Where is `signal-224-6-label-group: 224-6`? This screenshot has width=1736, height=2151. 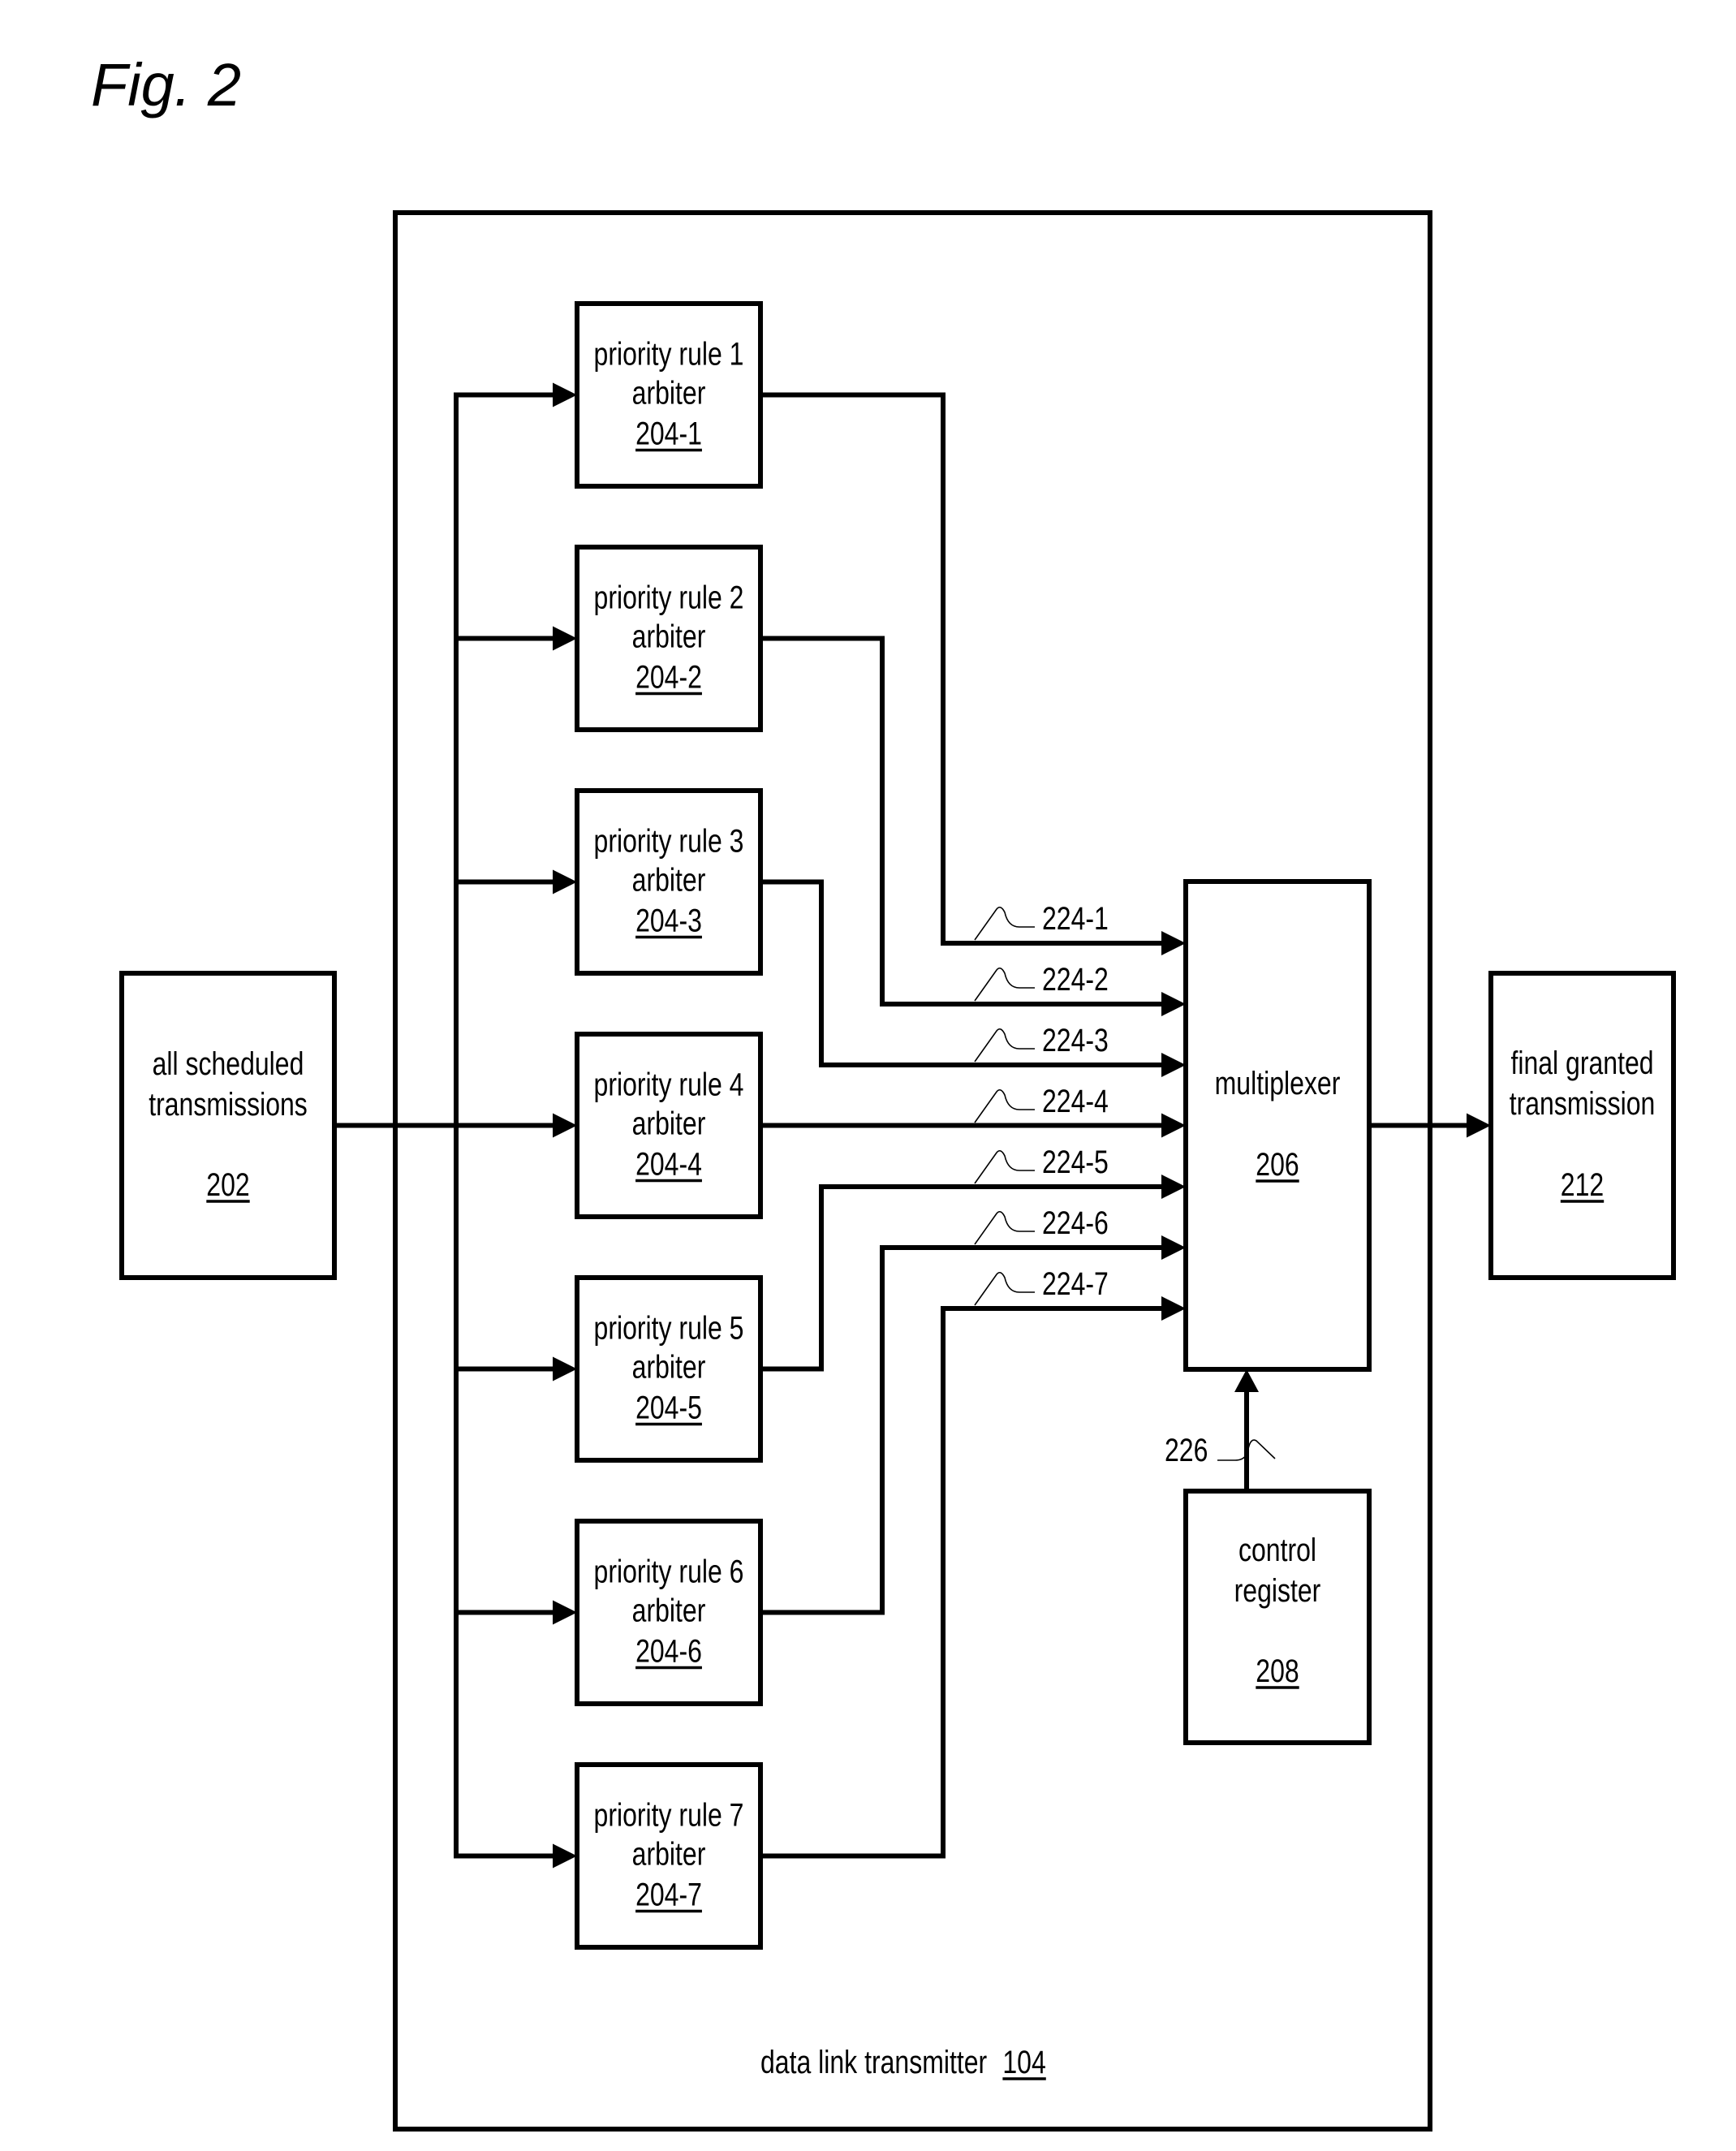 signal-224-6-label-group: 224-6 is located at coordinates (1075, 1223).